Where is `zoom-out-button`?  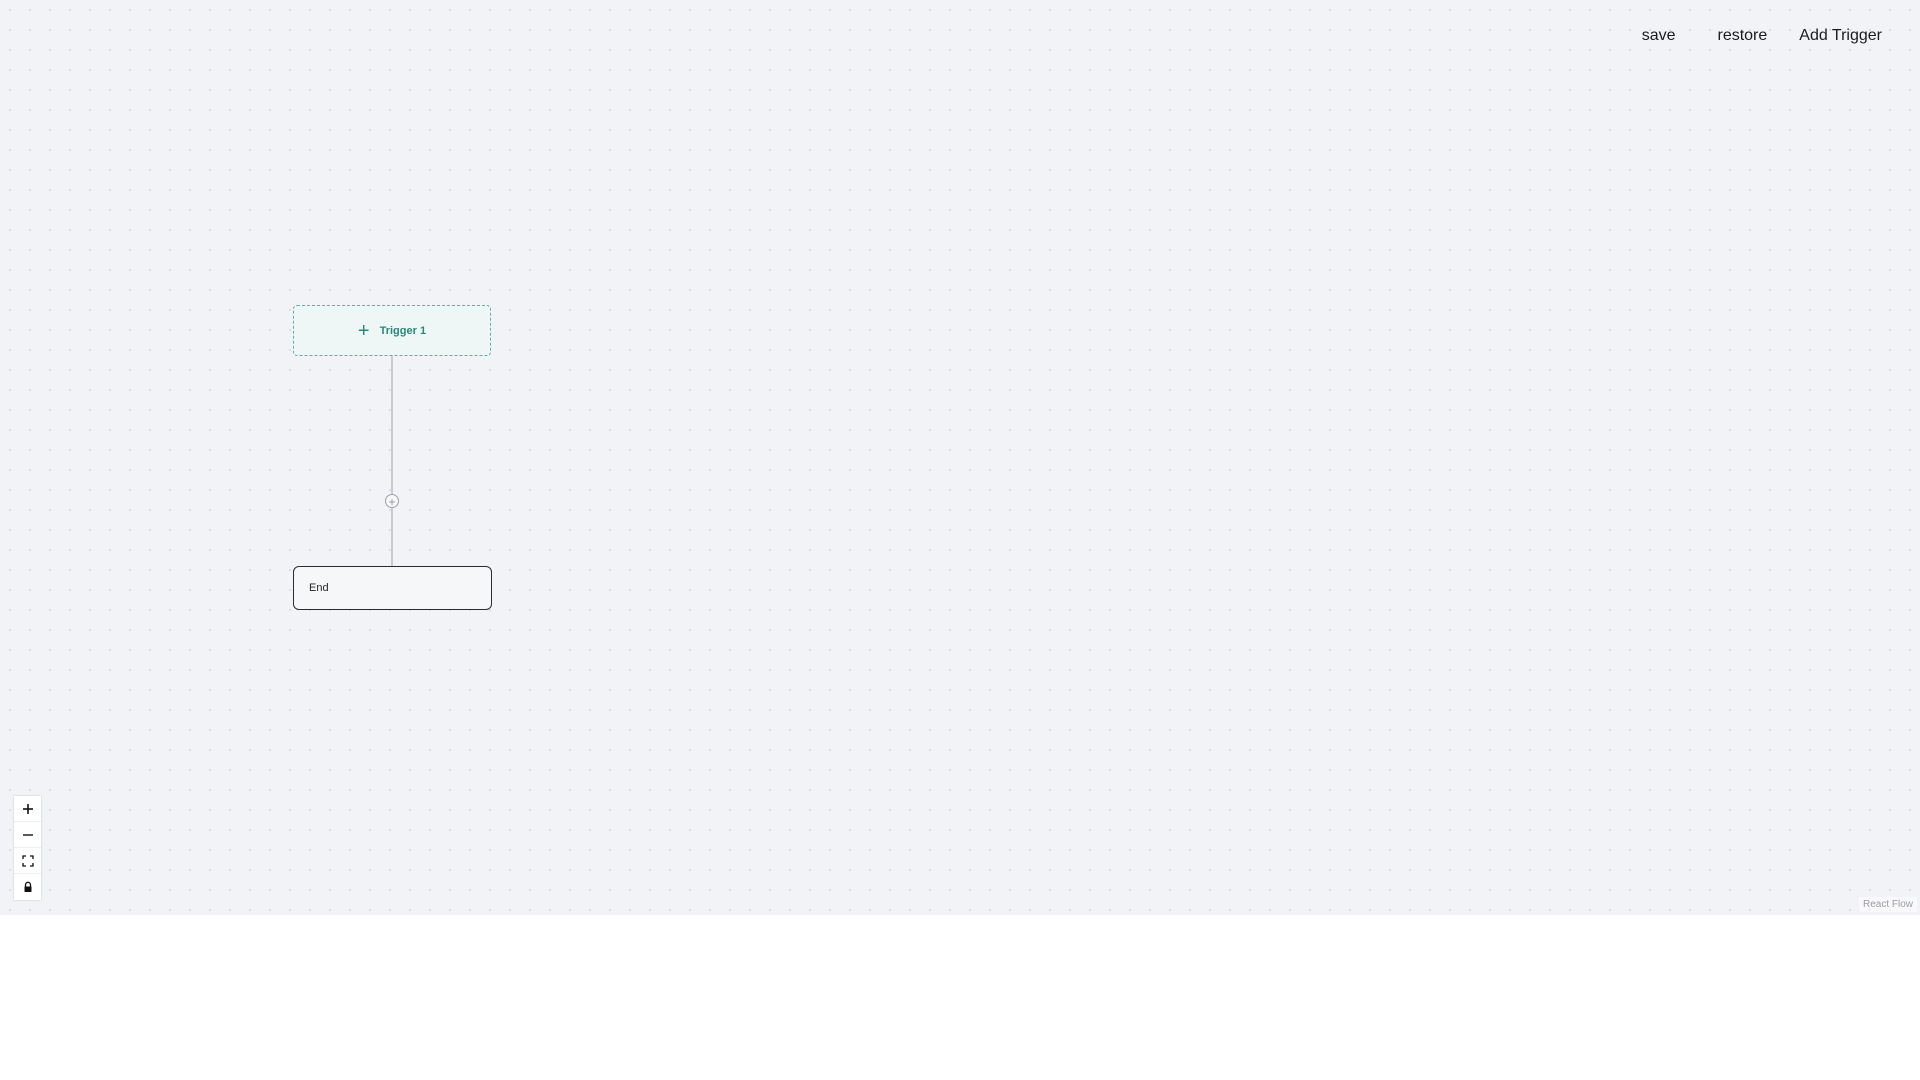 zoom-out-button is located at coordinates (27, 835).